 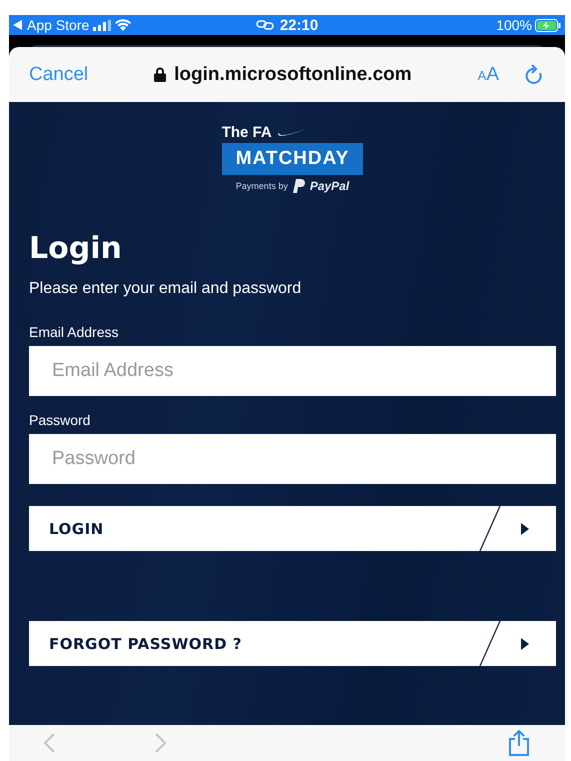 I want to click on link-icon, so click(x=265, y=25).